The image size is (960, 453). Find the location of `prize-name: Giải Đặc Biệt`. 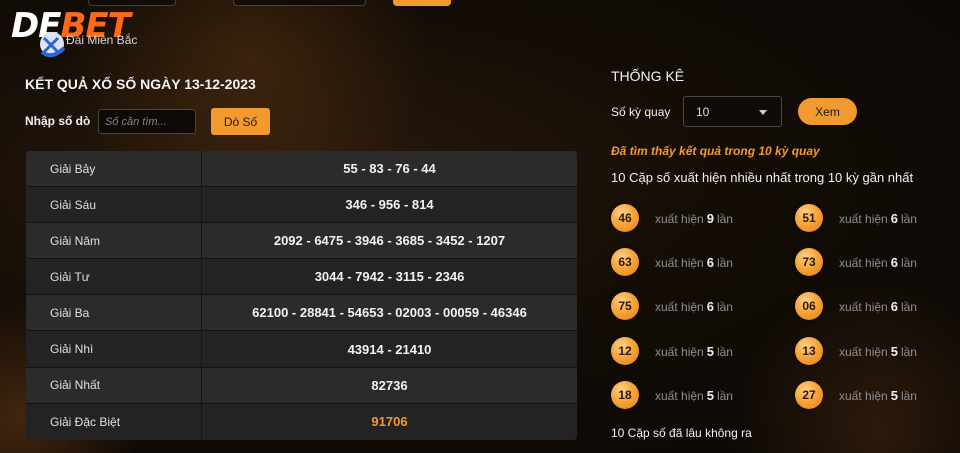

prize-name: Giải Đặc Biệt is located at coordinates (114, 421).